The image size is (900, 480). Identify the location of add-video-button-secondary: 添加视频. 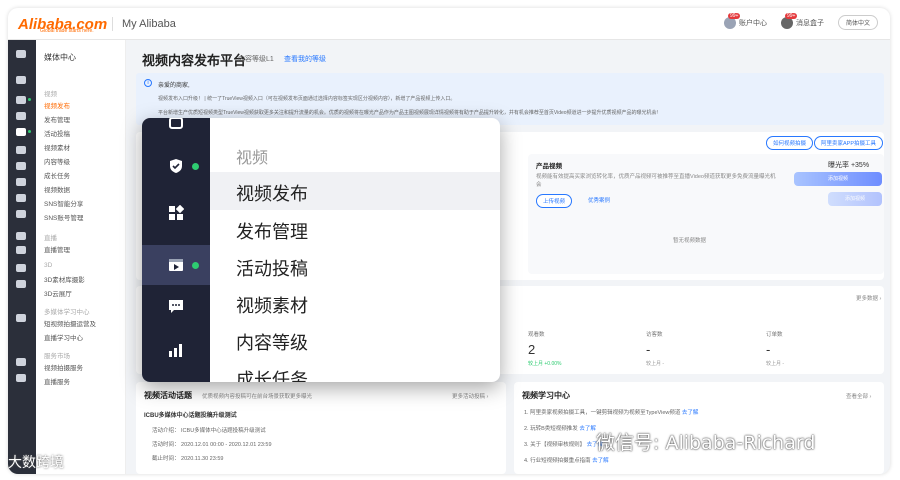
(855, 199).